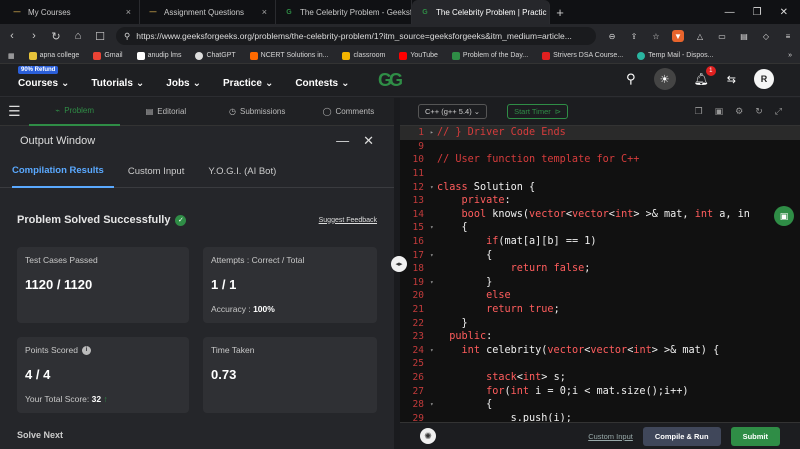  I want to click on close-icon: ✕, so click(368, 141).